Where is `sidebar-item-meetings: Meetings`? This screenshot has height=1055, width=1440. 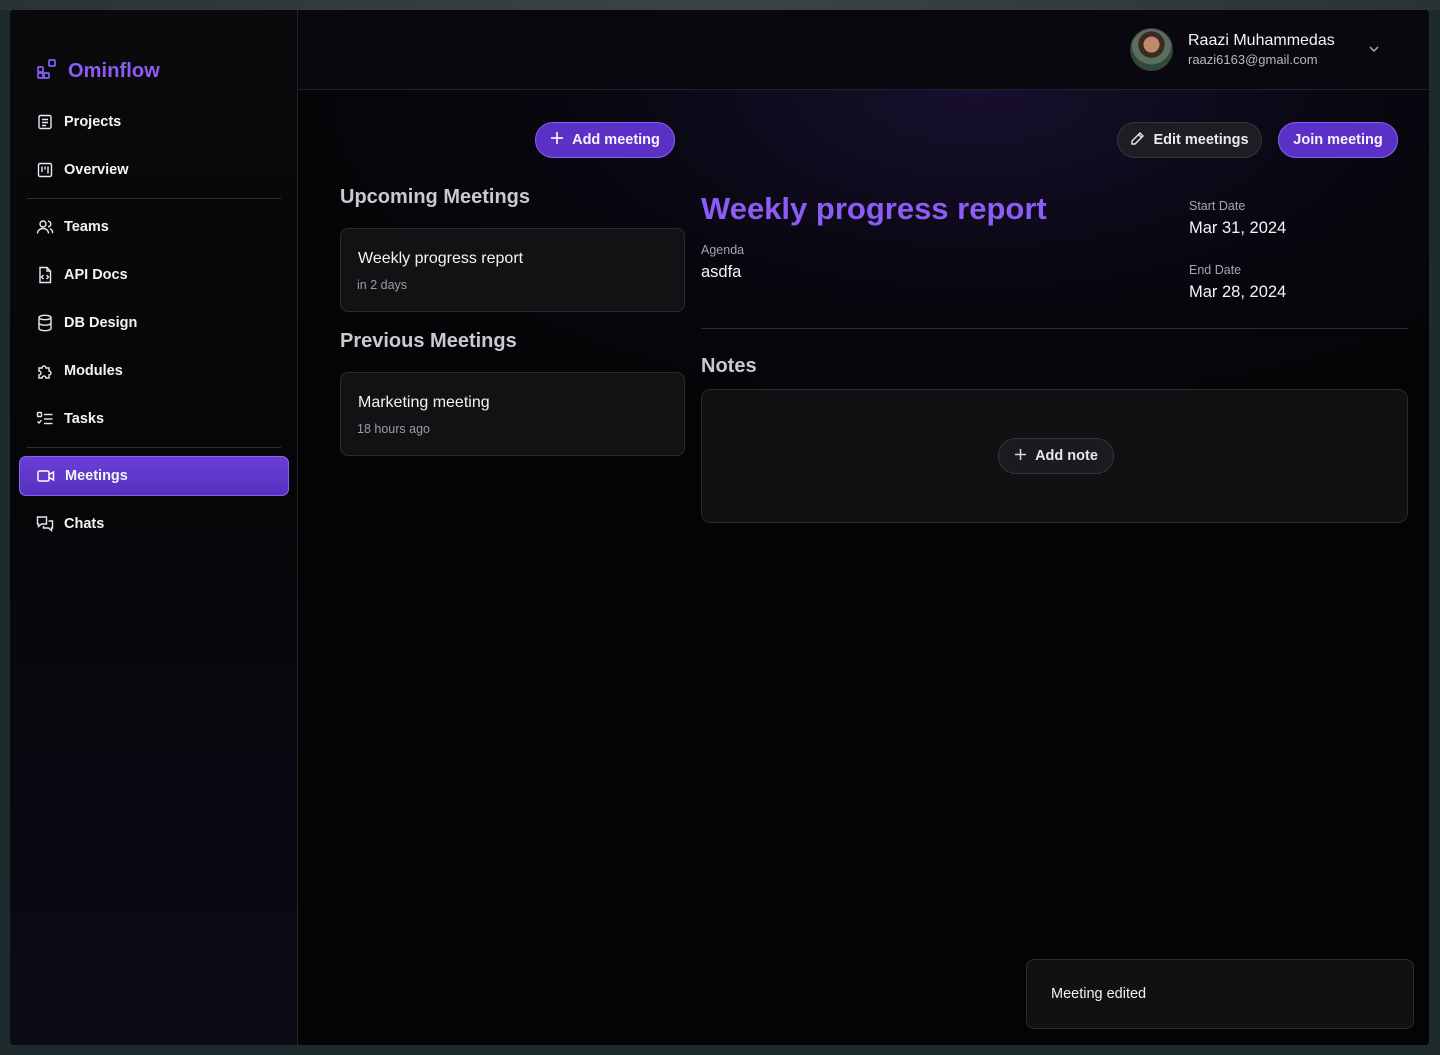 sidebar-item-meetings: Meetings is located at coordinates (154, 476).